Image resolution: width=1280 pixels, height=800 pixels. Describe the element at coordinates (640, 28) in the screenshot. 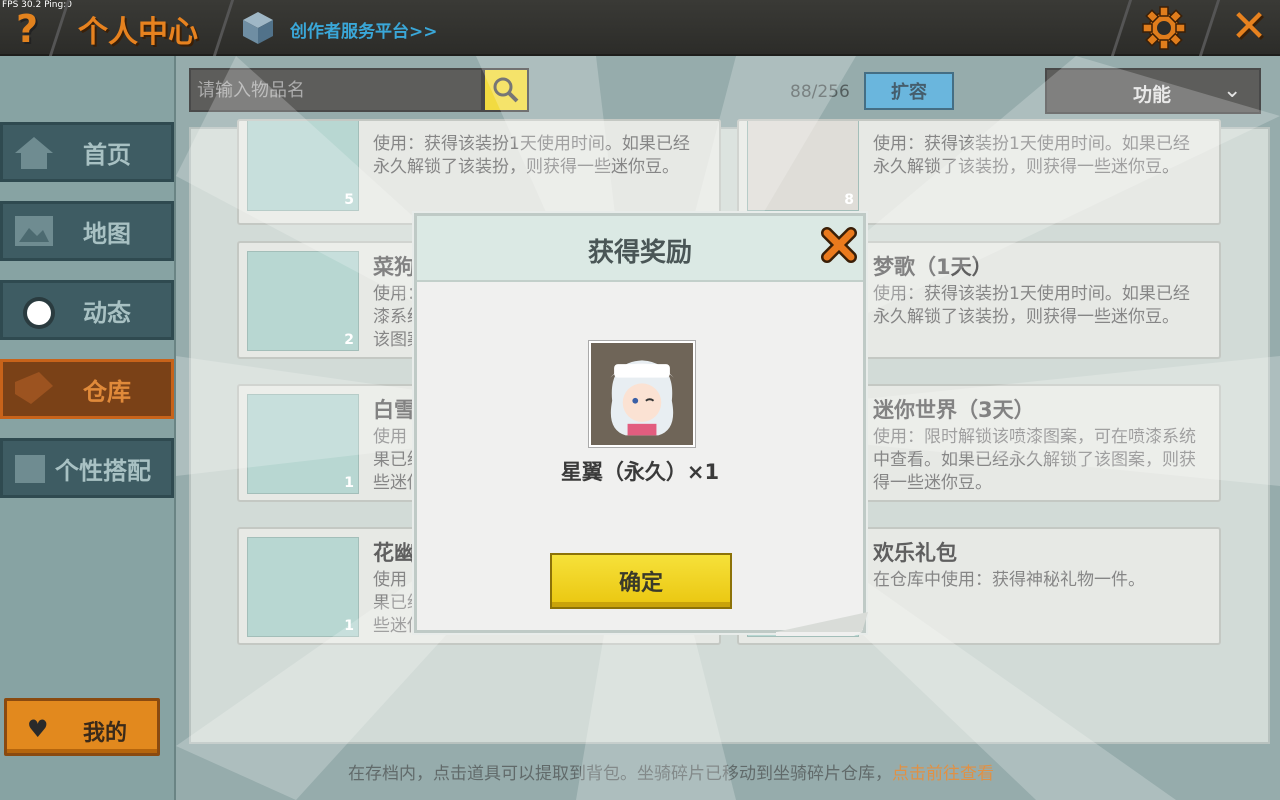

I see `top-bar: FPS 30.2 Ping:0 ? 个人中心 创作者服务平台>> ✕` at that location.